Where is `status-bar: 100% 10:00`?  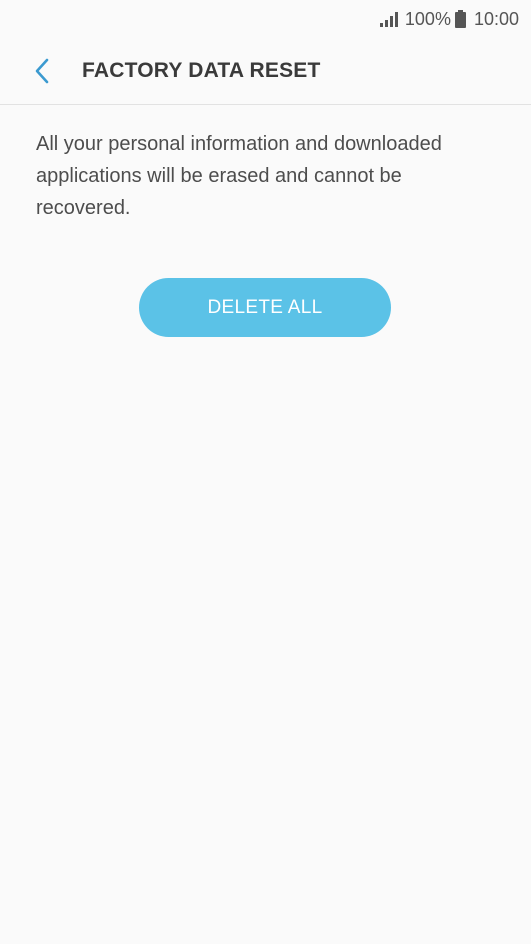
status-bar: 100% 10:00 is located at coordinates (265, 19).